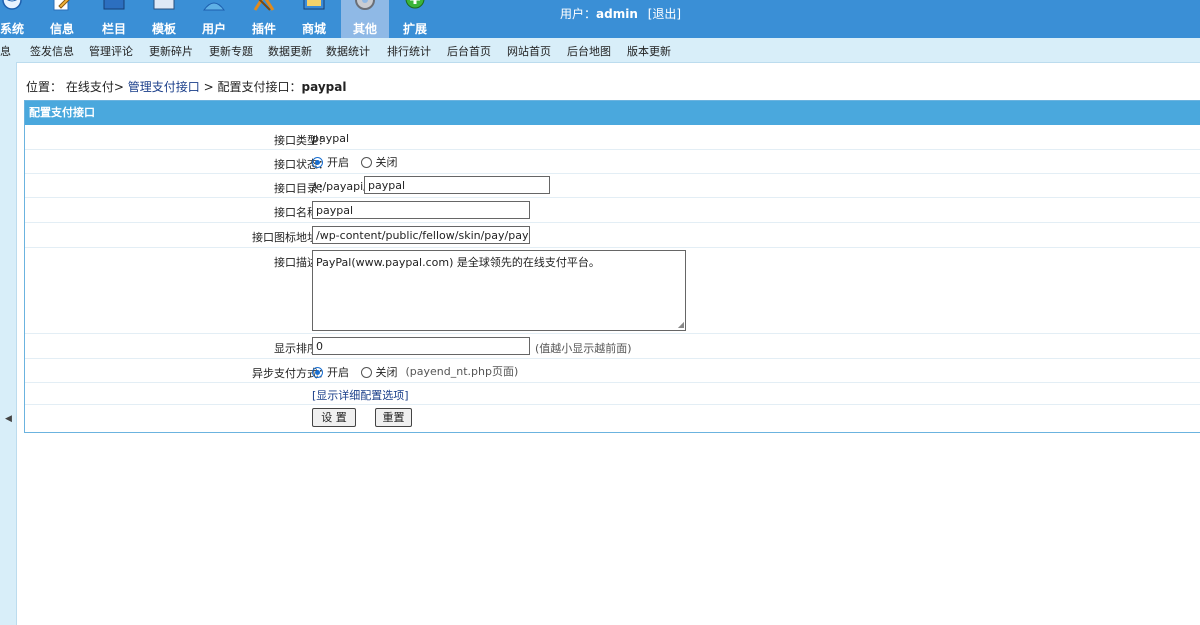 The image size is (1200, 625). I want to click on submenu-item: 签发信息, so click(52, 51).